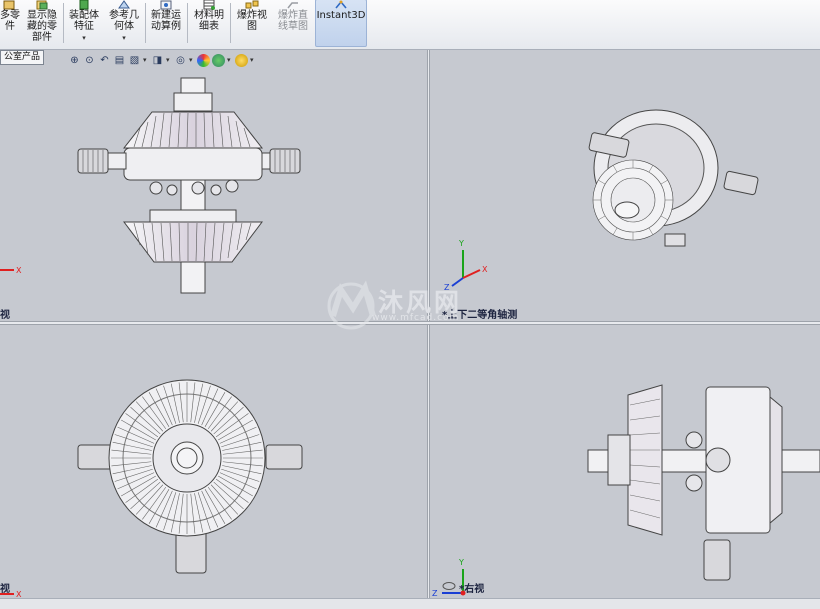  What do you see at coordinates (42, 26) in the screenshot?
I see `button-label: 显示隐 藏的零 部件` at bounding box center [42, 26].